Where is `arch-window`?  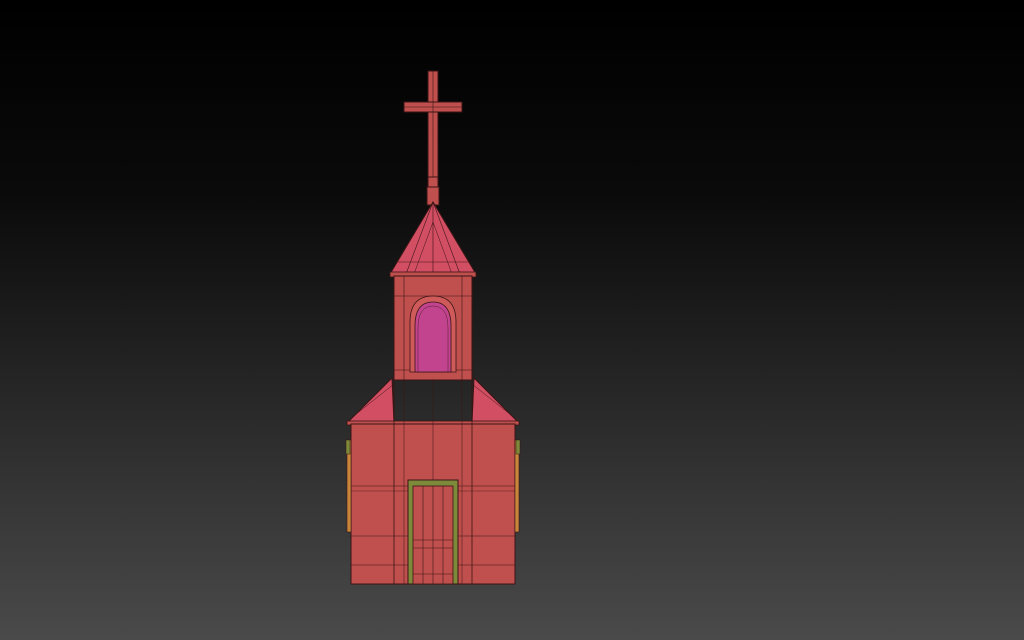 arch-window is located at coordinates (433, 337).